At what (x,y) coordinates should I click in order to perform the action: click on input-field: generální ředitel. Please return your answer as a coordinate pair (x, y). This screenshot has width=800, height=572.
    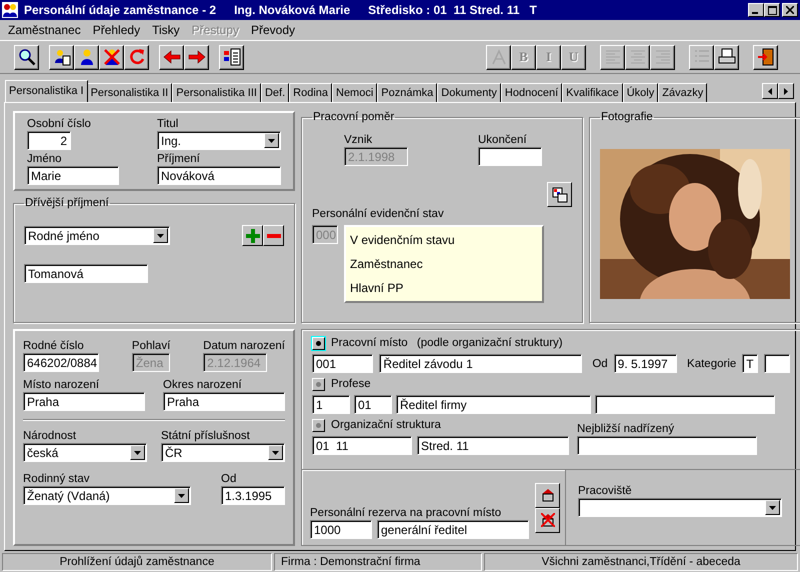
    Looking at the image, I should click on (453, 529).